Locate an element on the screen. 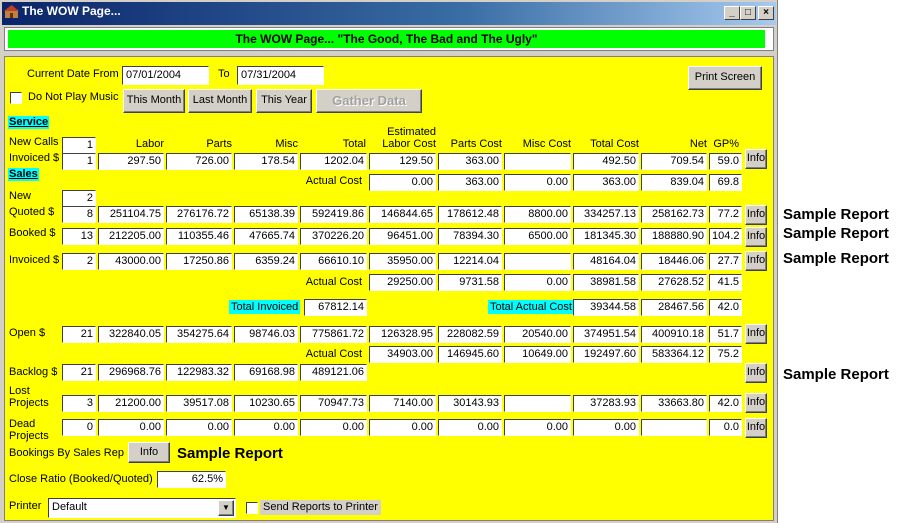 This screenshot has height=523, width=901. date-from-input: 07/01/2004 is located at coordinates (165, 75).